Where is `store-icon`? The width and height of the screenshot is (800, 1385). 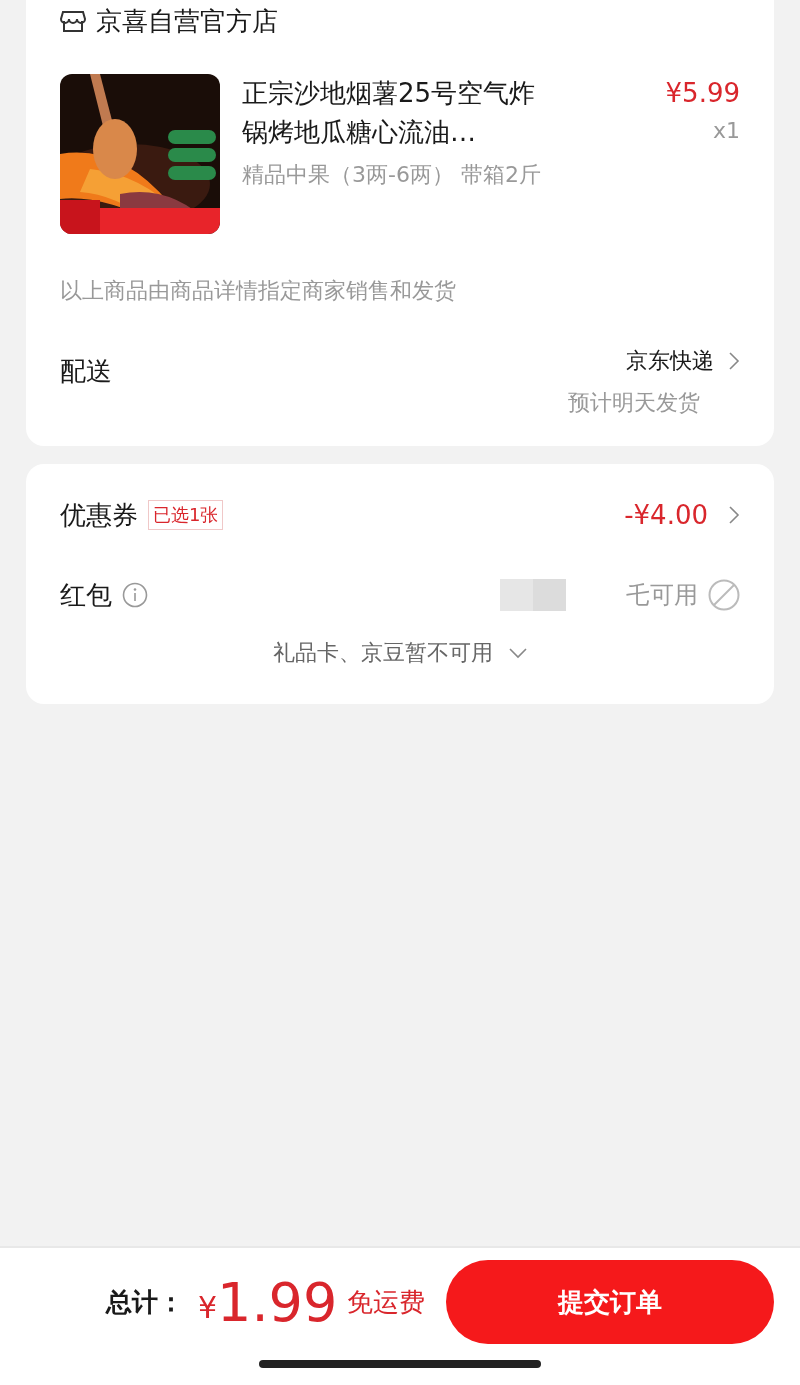
store-icon is located at coordinates (73, 21).